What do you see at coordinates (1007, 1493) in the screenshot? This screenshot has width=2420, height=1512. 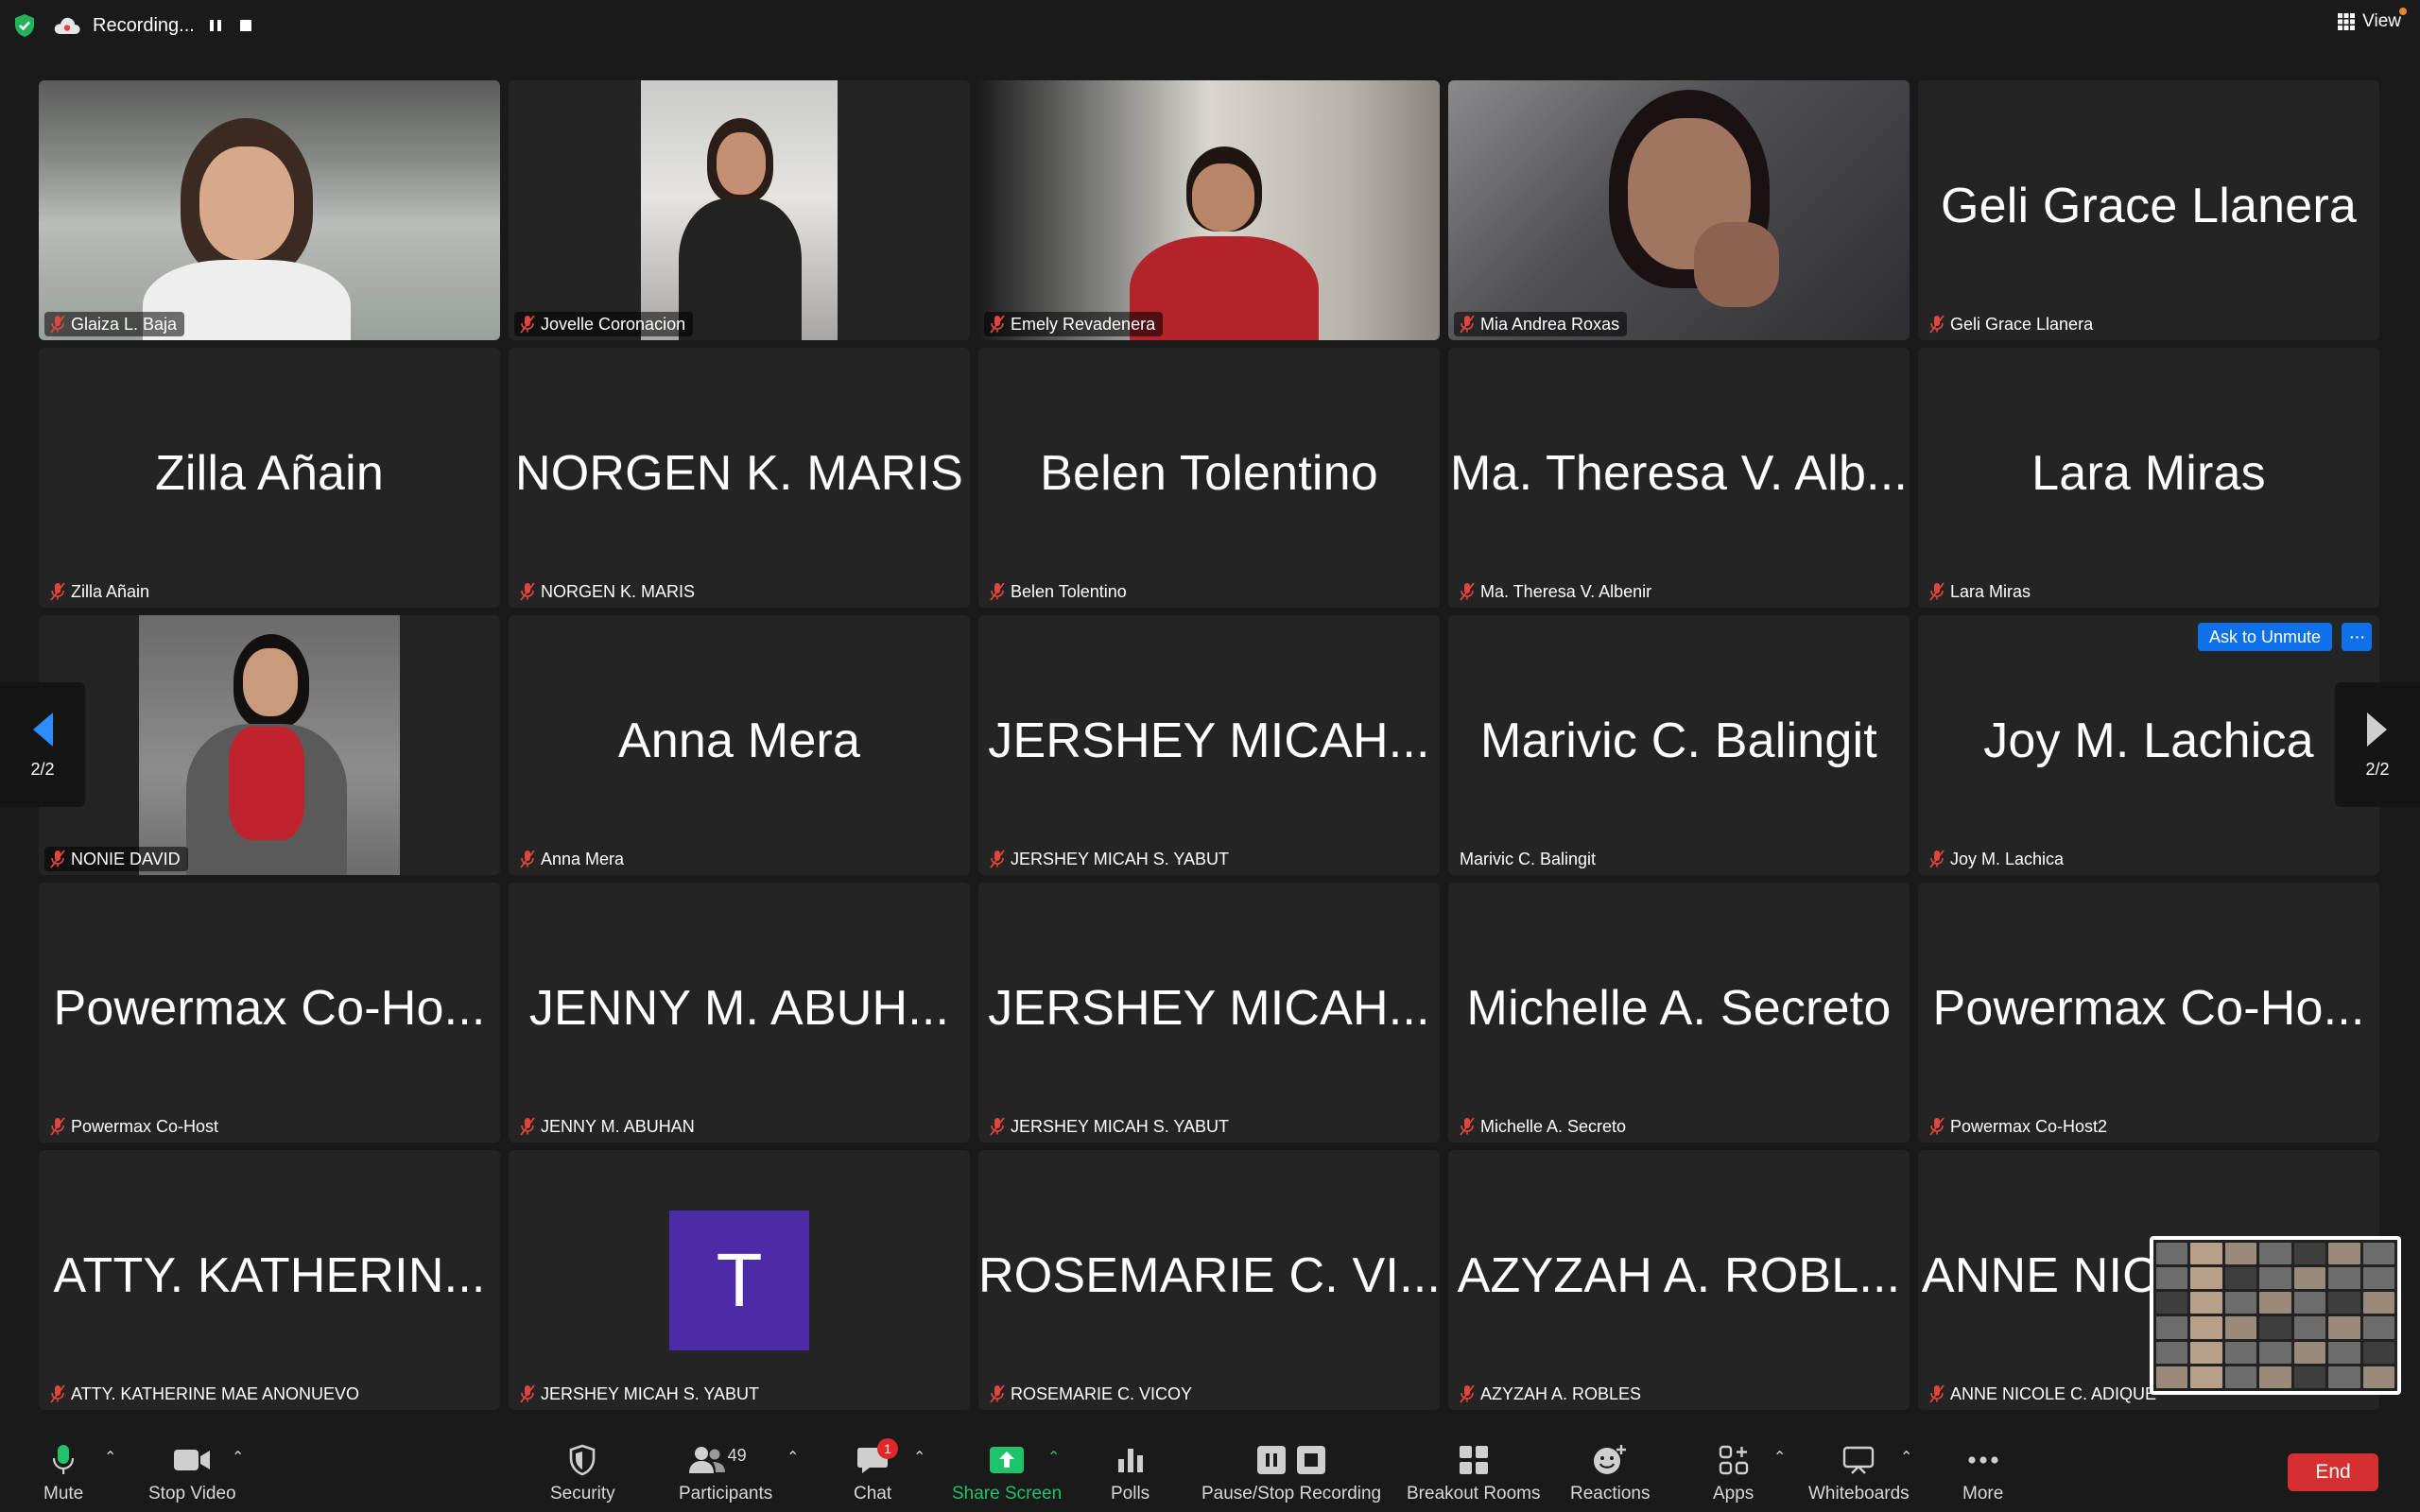 I see `share-screen-label: Share Screen` at bounding box center [1007, 1493].